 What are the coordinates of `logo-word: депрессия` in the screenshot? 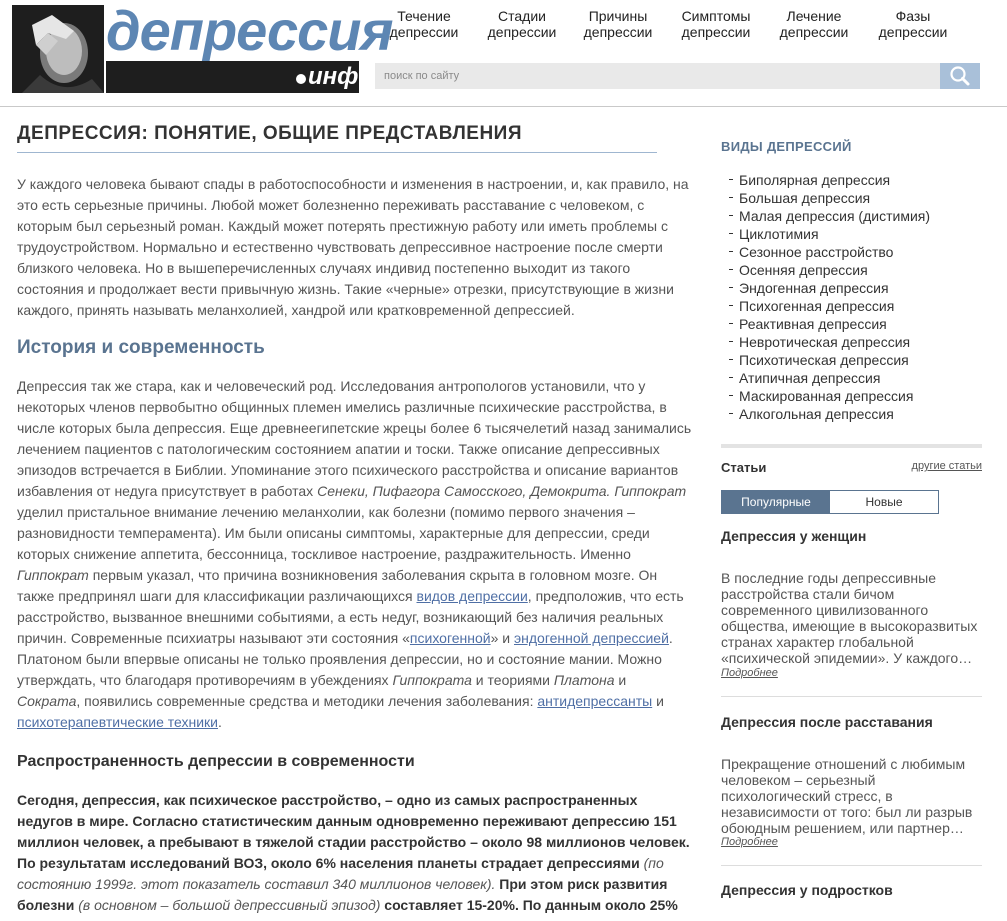 It's located at (249, 31).